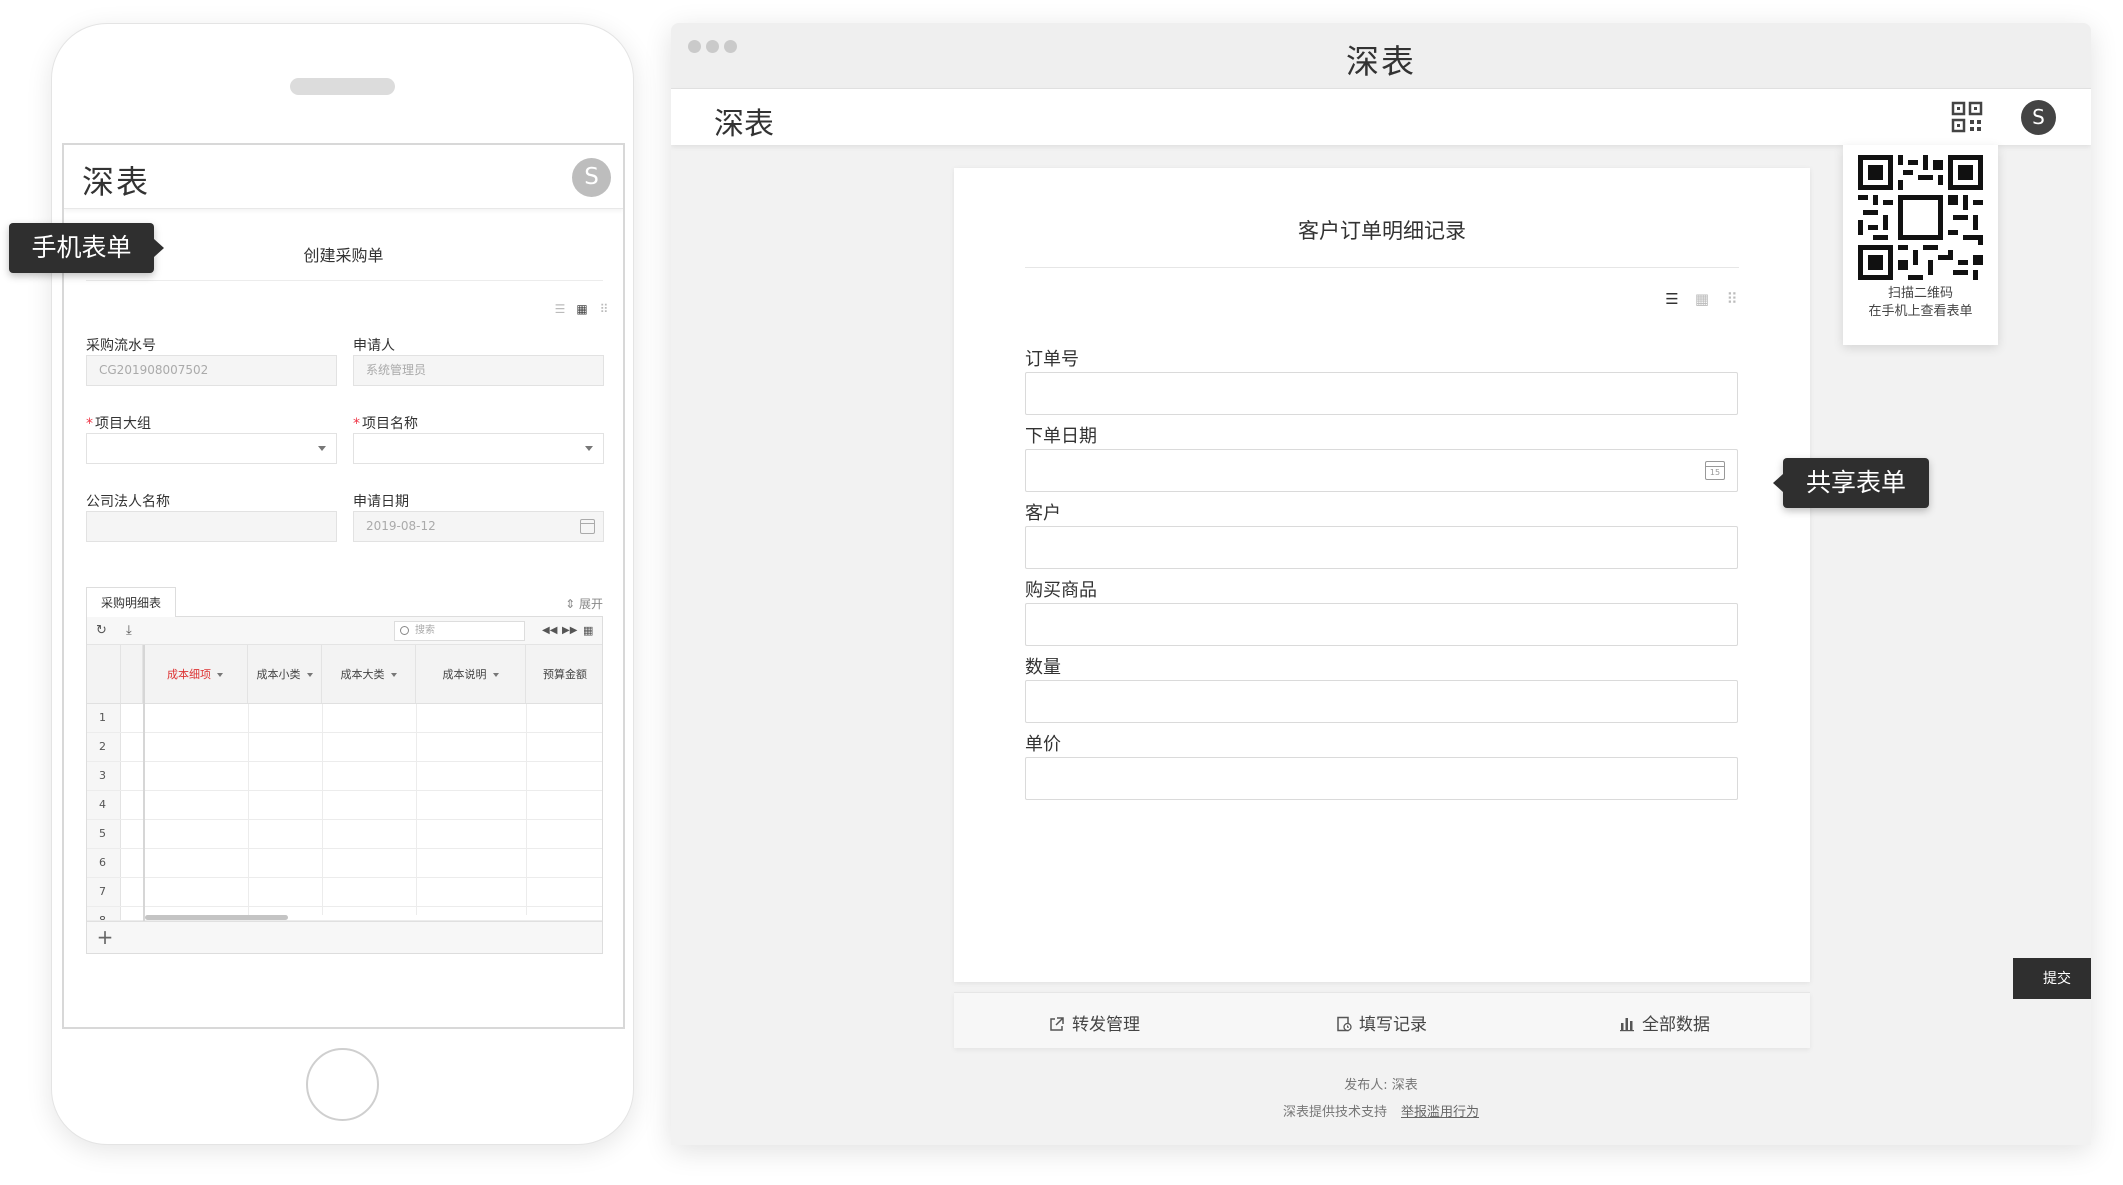  Describe the element at coordinates (1440, 1112) in the screenshot. I see `report-abuse-link: 举报滥用行为` at that location.